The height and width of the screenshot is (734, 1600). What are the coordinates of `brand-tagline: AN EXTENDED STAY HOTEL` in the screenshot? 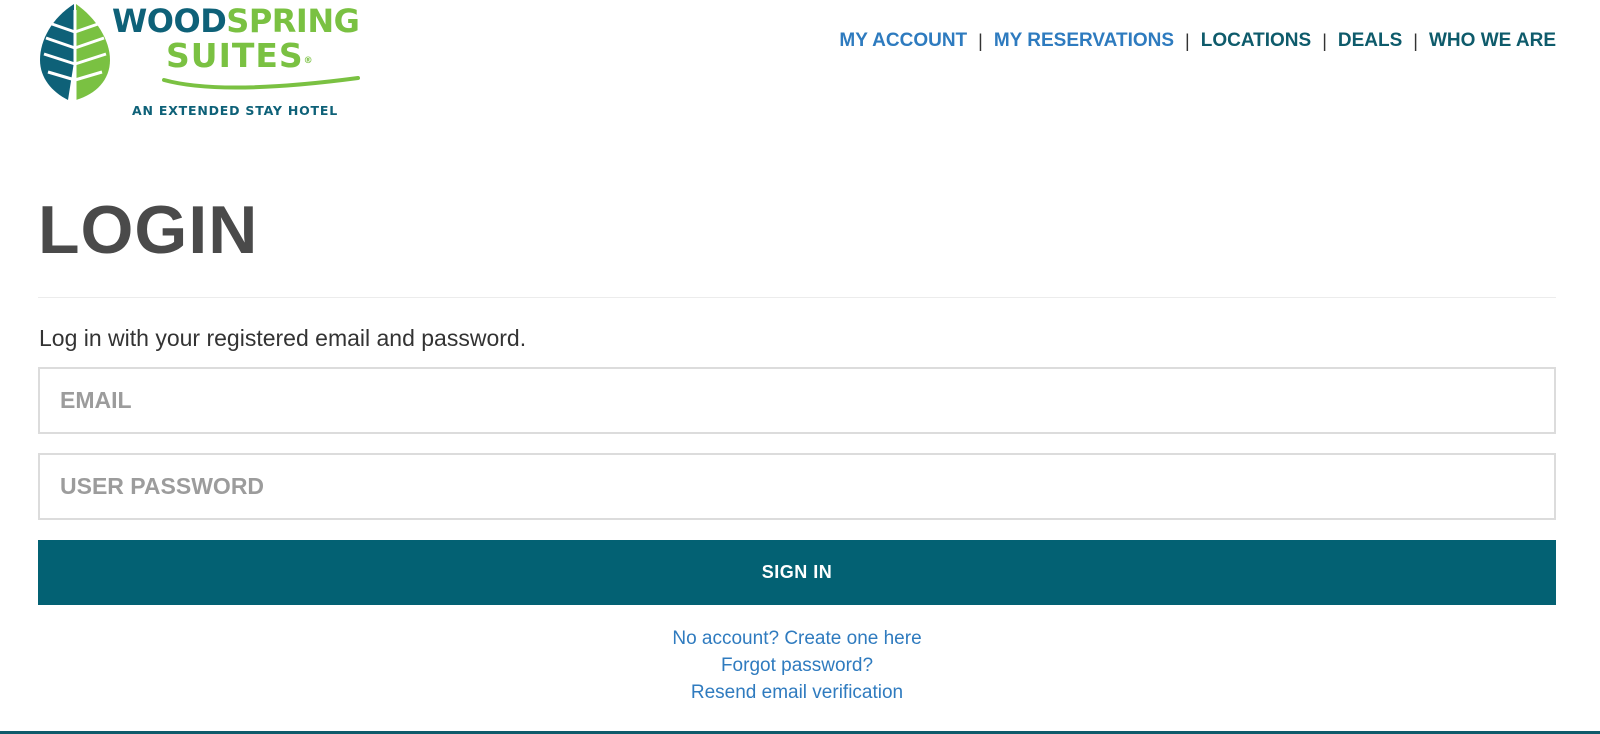 It's located at (235, 110).